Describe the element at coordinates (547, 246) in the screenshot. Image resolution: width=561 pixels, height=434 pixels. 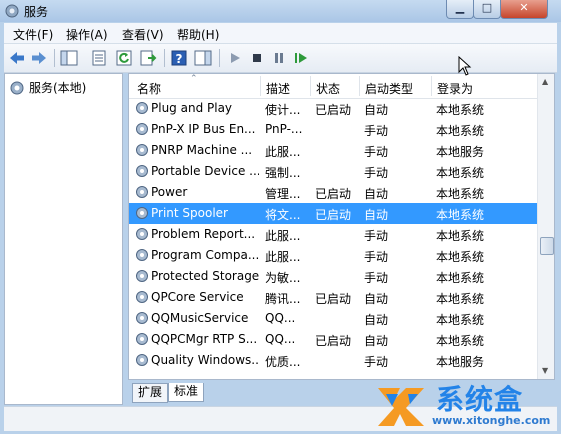
I see `scroll-thumb` at that location.